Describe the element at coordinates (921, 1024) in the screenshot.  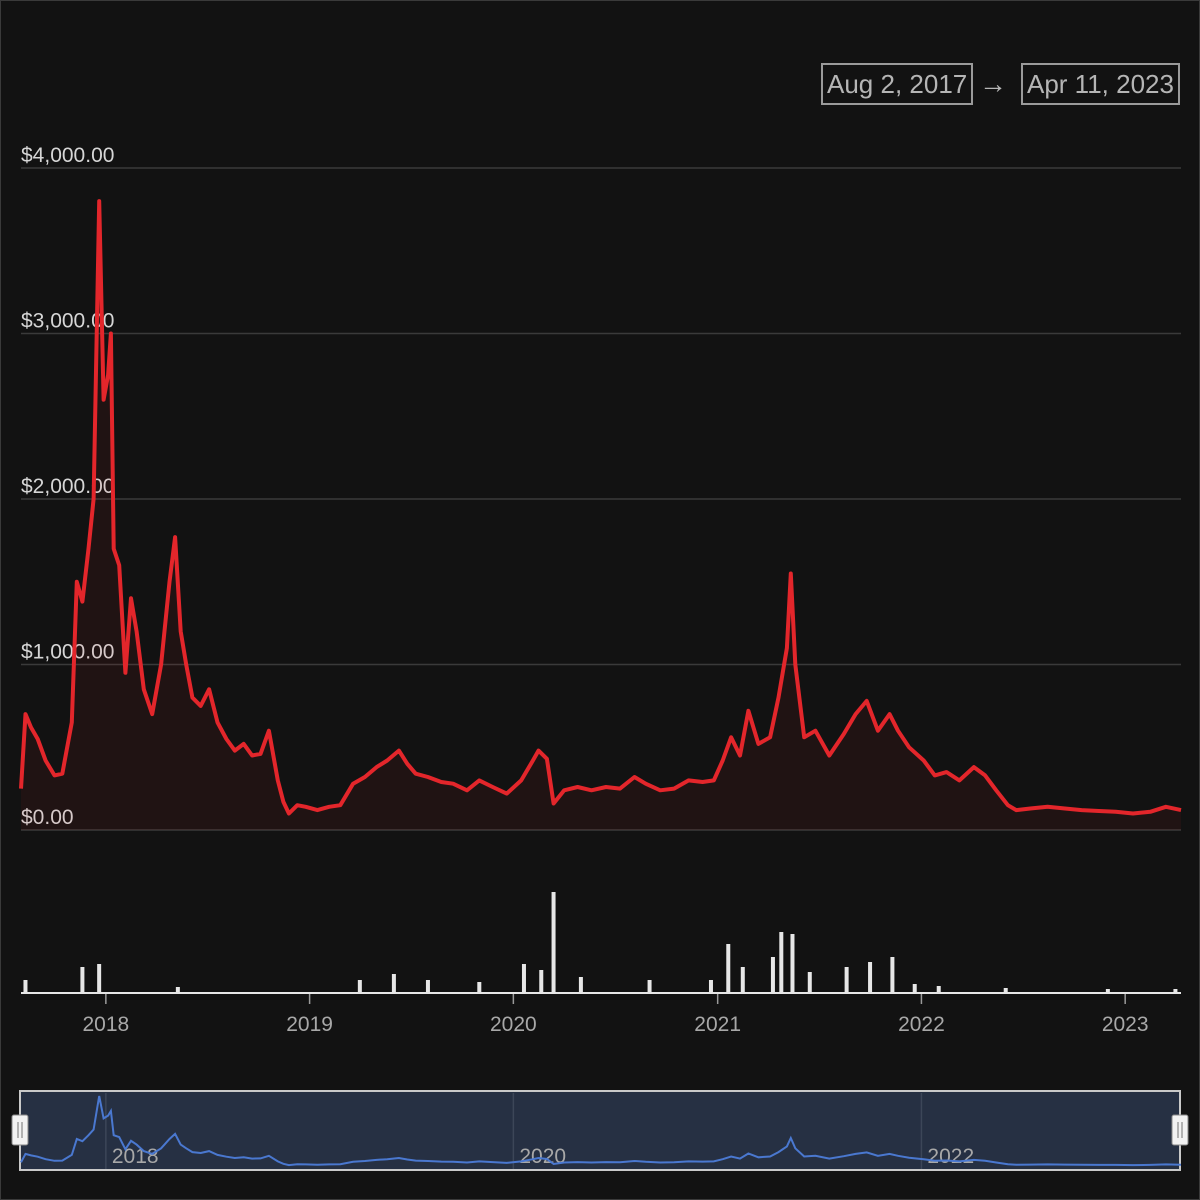
I see `x-tick-label: 2022` at that location.